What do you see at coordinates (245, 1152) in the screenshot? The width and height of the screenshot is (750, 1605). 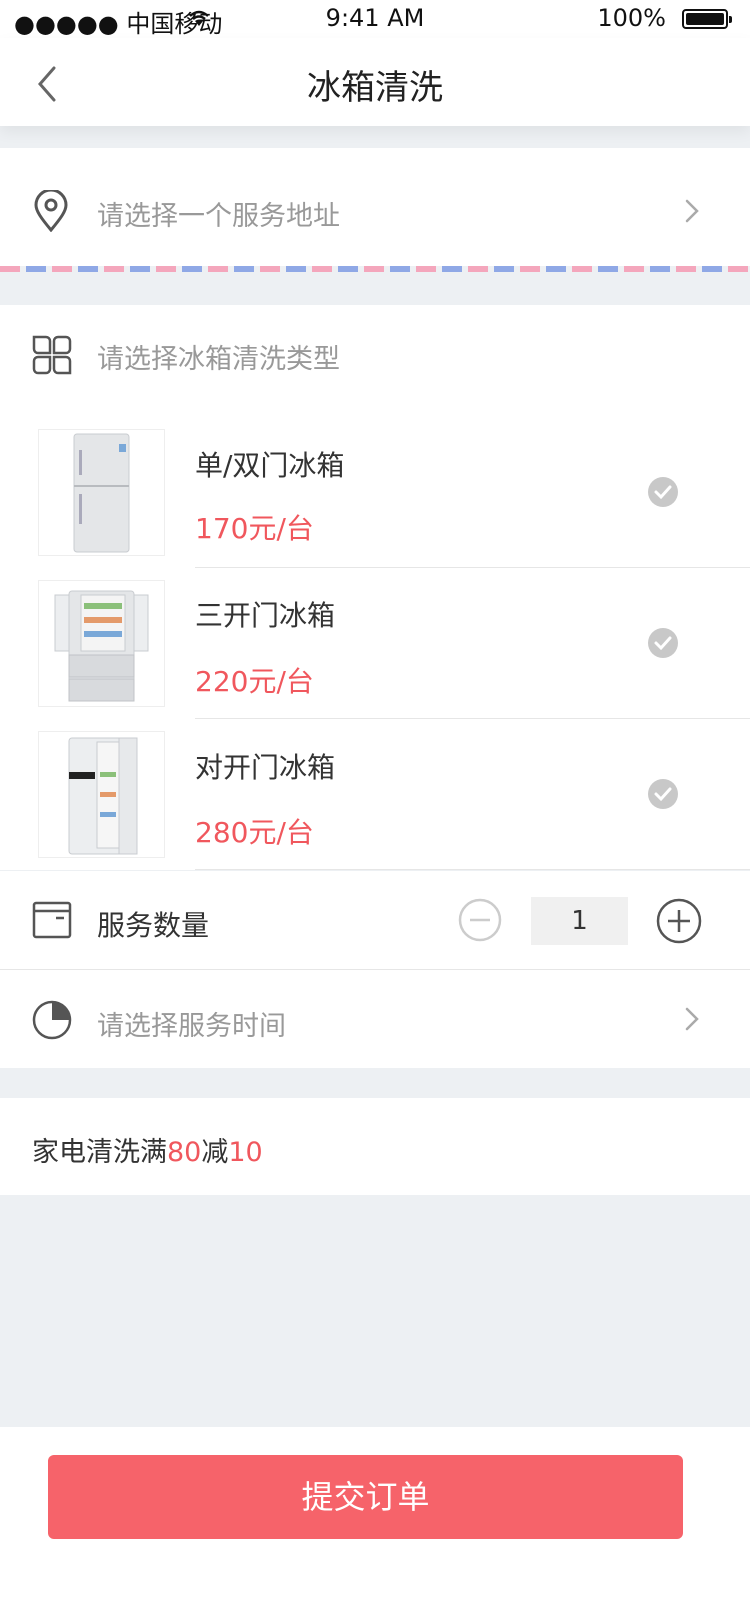 I see `promo-discount: 10` at bounding box center [245, 1152].